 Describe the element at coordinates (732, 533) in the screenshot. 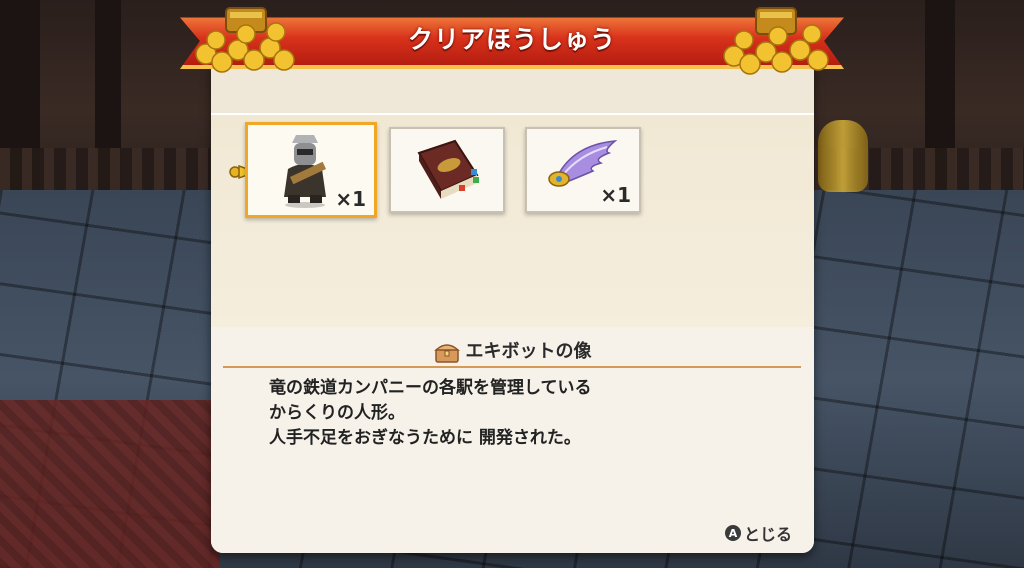

I see `a-button-icon: A` at that location.